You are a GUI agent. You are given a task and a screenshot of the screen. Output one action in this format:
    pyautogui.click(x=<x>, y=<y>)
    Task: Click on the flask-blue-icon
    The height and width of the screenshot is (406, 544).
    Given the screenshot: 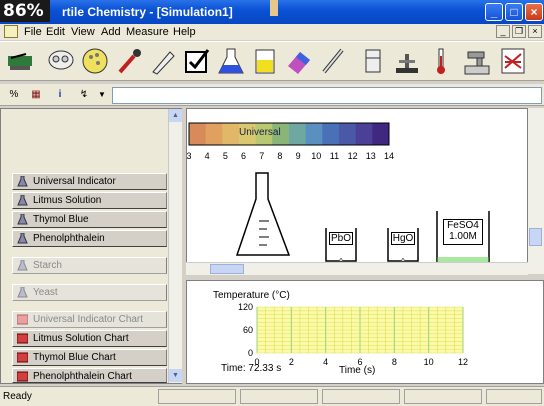 What is the action you would take?
    pyautogui.click(x=231, y=61)
    